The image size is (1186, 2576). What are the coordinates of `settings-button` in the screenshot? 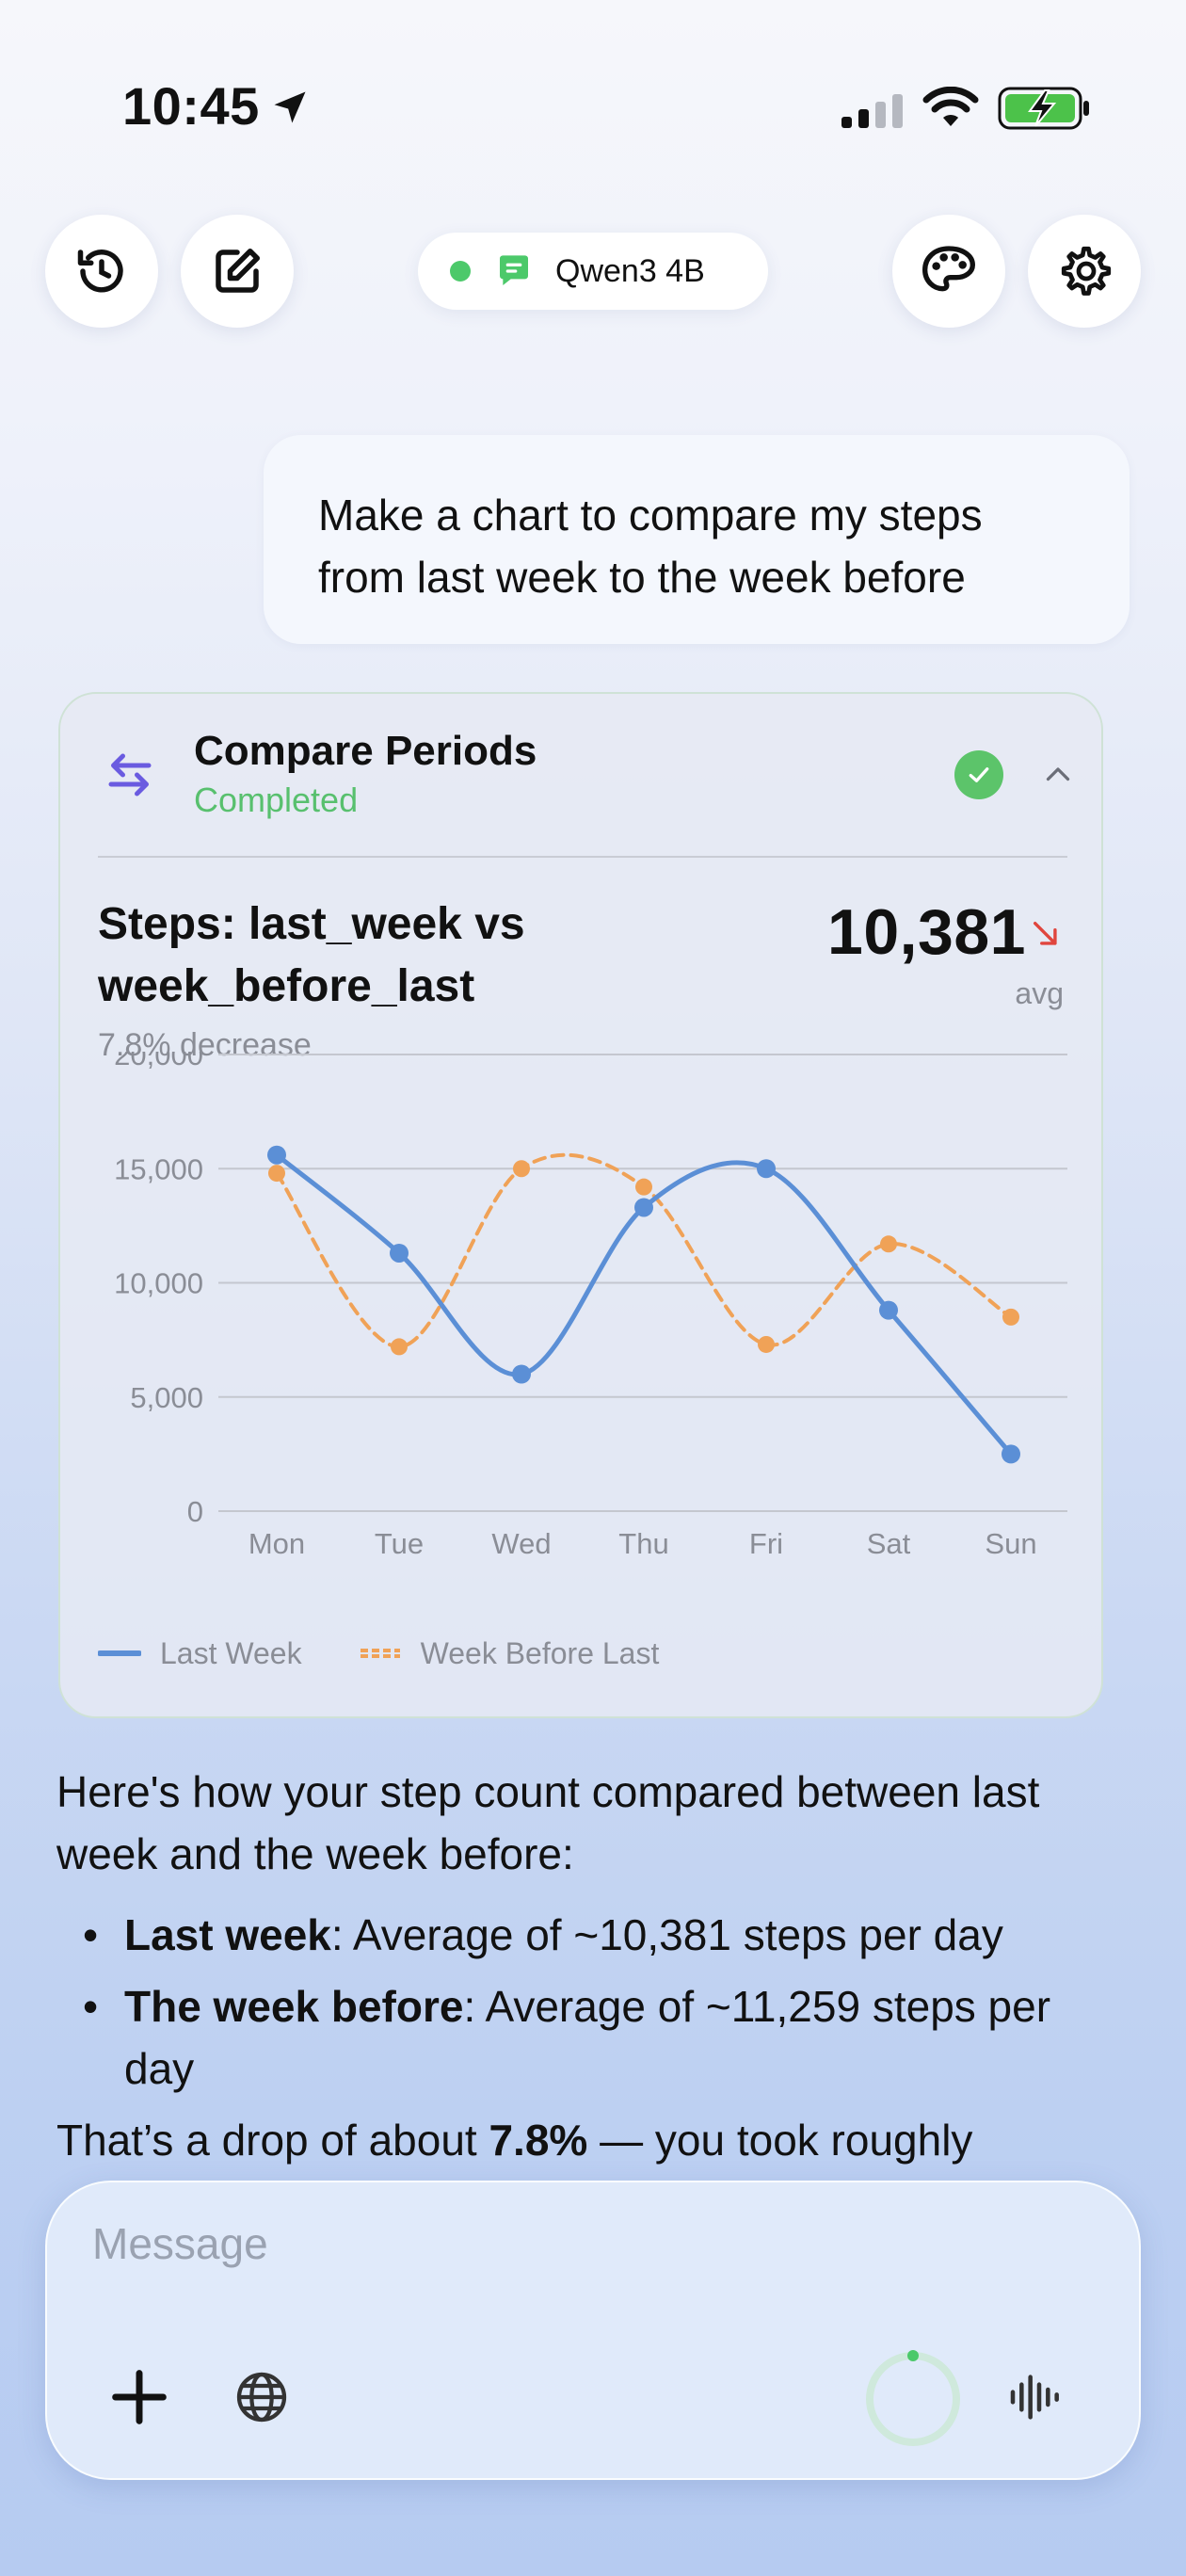 It's located at (1084, 271).